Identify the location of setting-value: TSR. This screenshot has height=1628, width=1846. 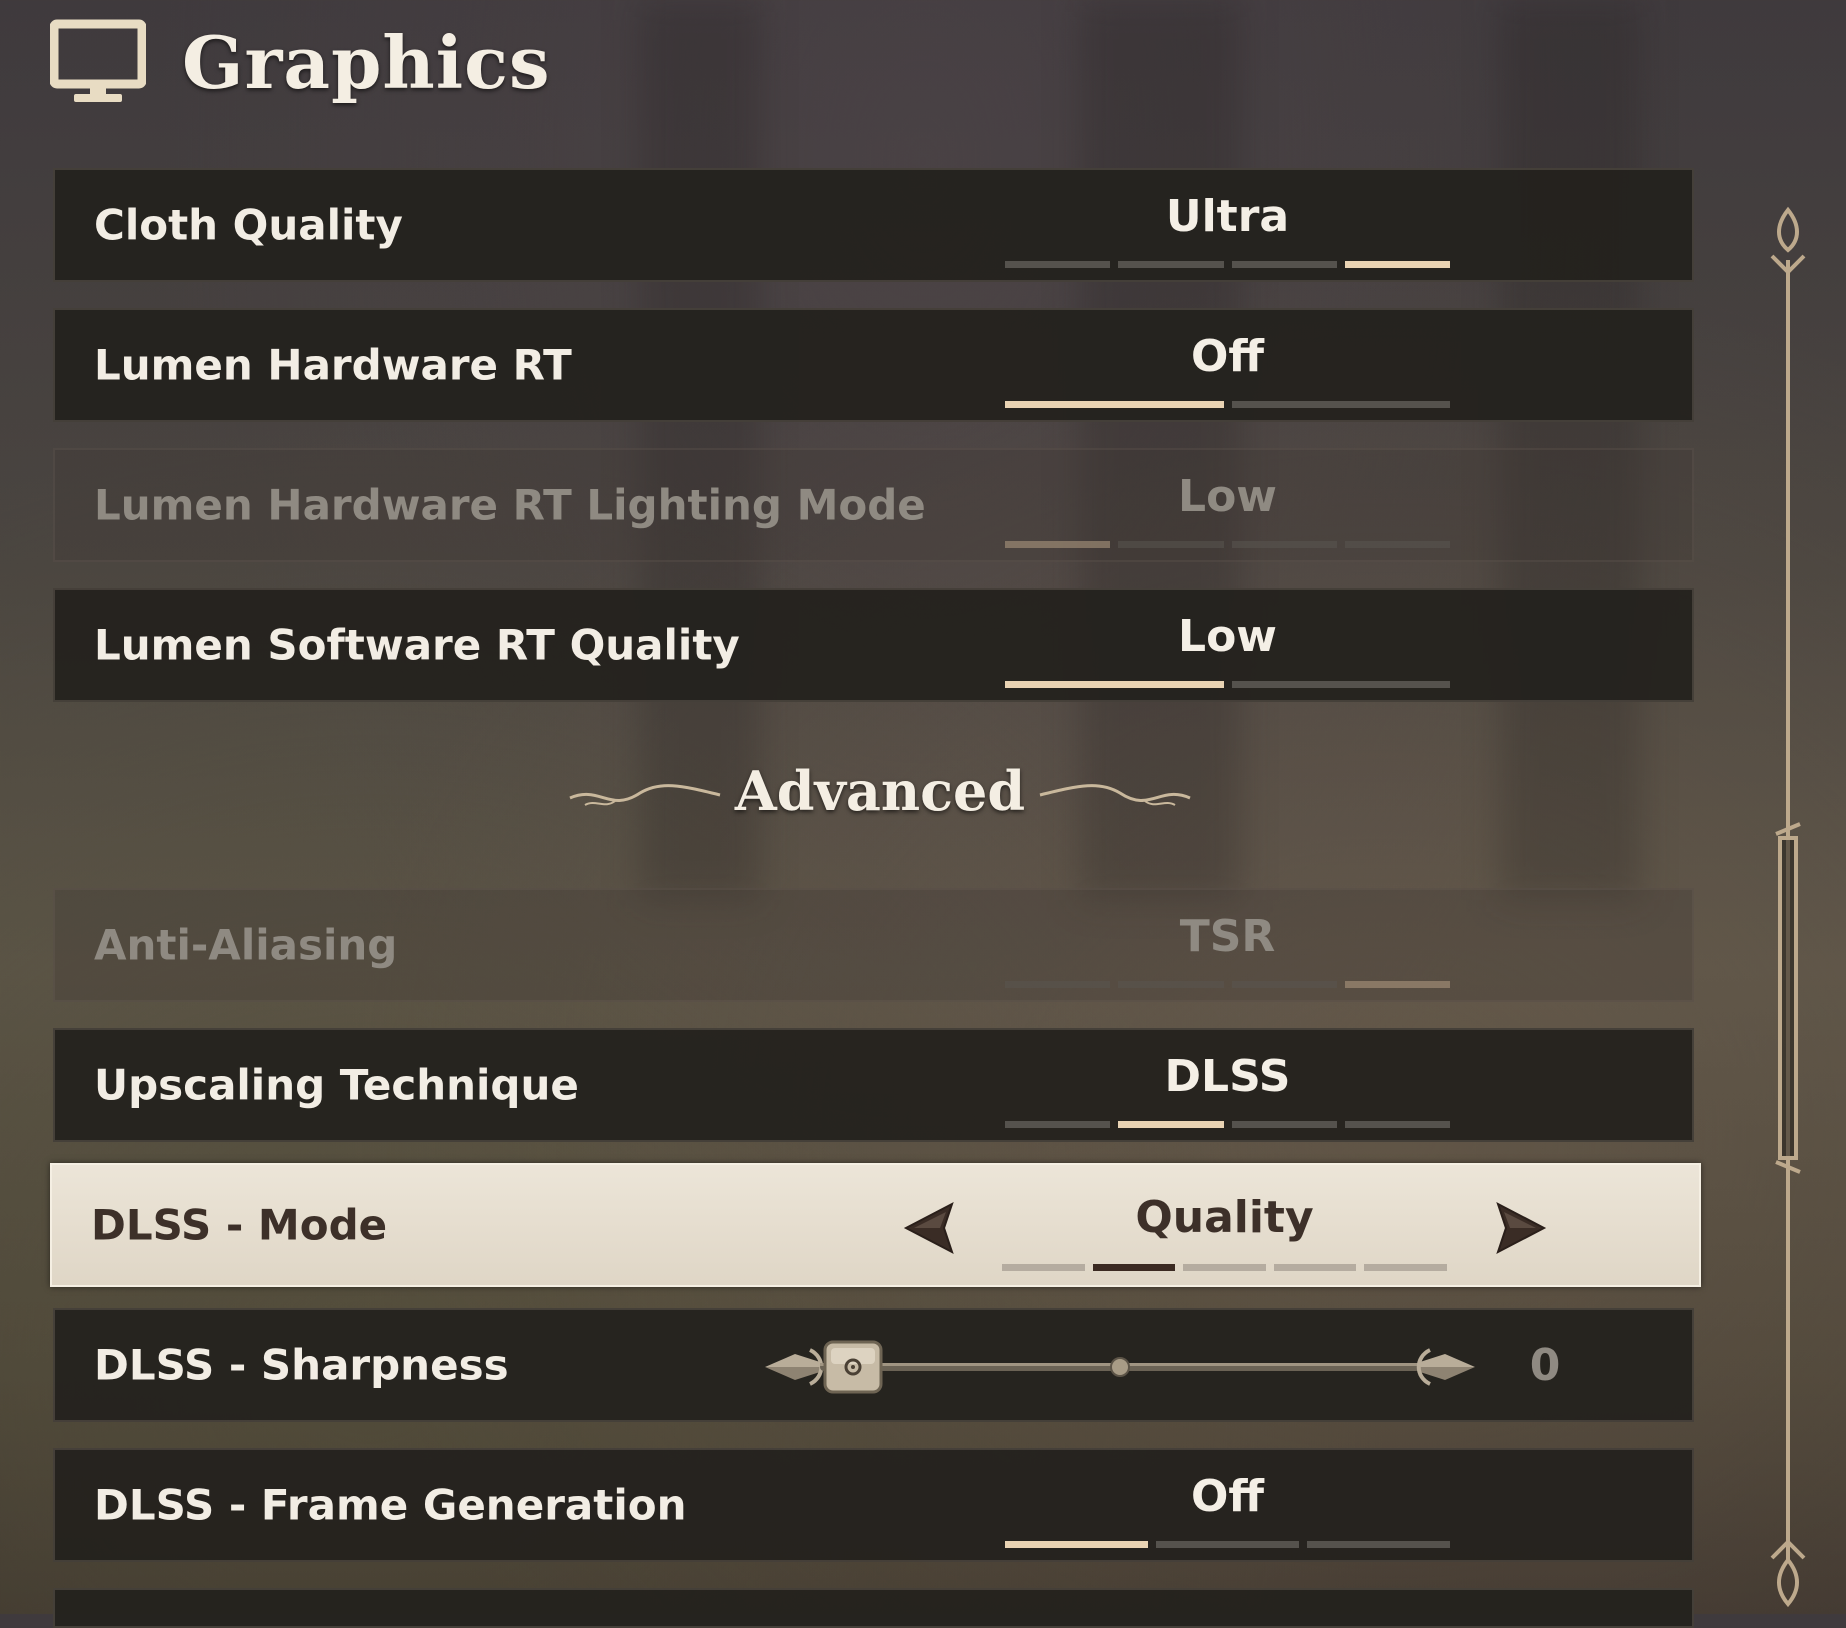
(1227, 936).